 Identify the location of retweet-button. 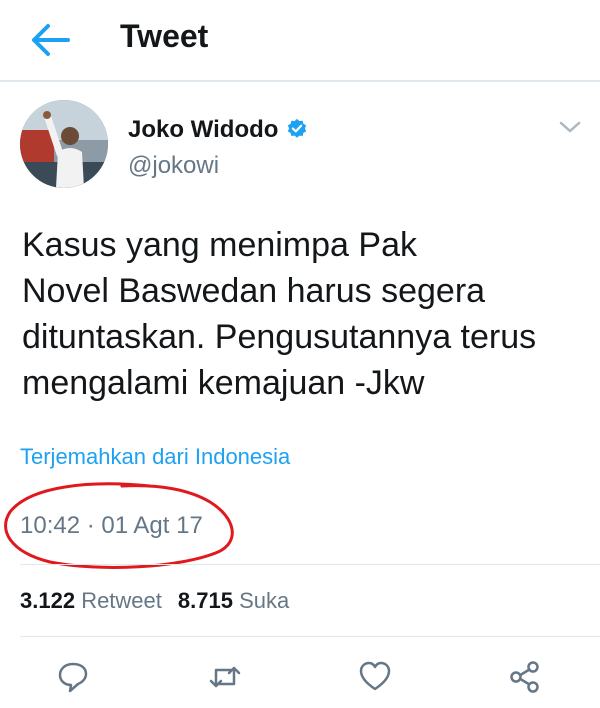
(225, 677).